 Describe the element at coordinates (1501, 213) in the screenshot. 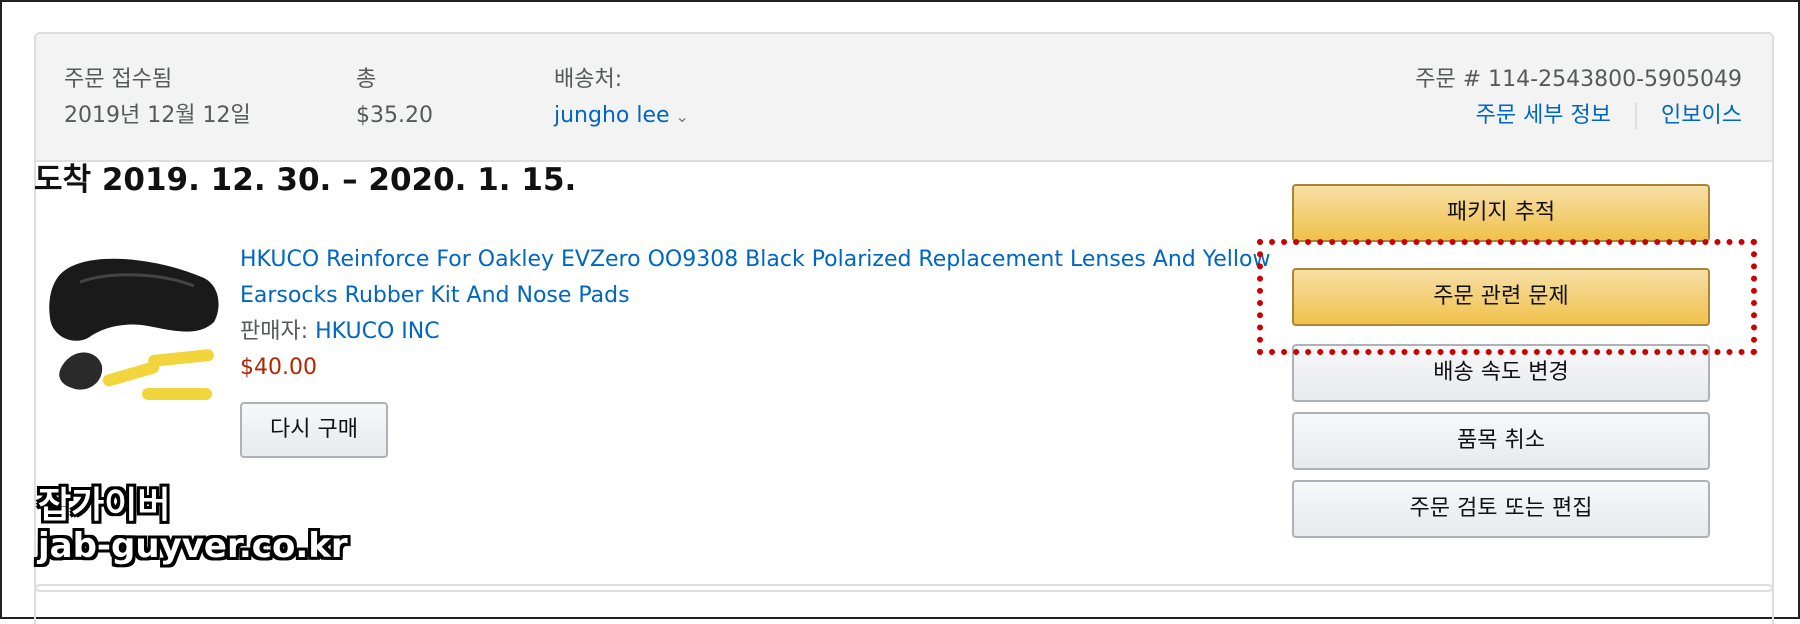

I see `track-package-button: 패키지 추적` at that location.